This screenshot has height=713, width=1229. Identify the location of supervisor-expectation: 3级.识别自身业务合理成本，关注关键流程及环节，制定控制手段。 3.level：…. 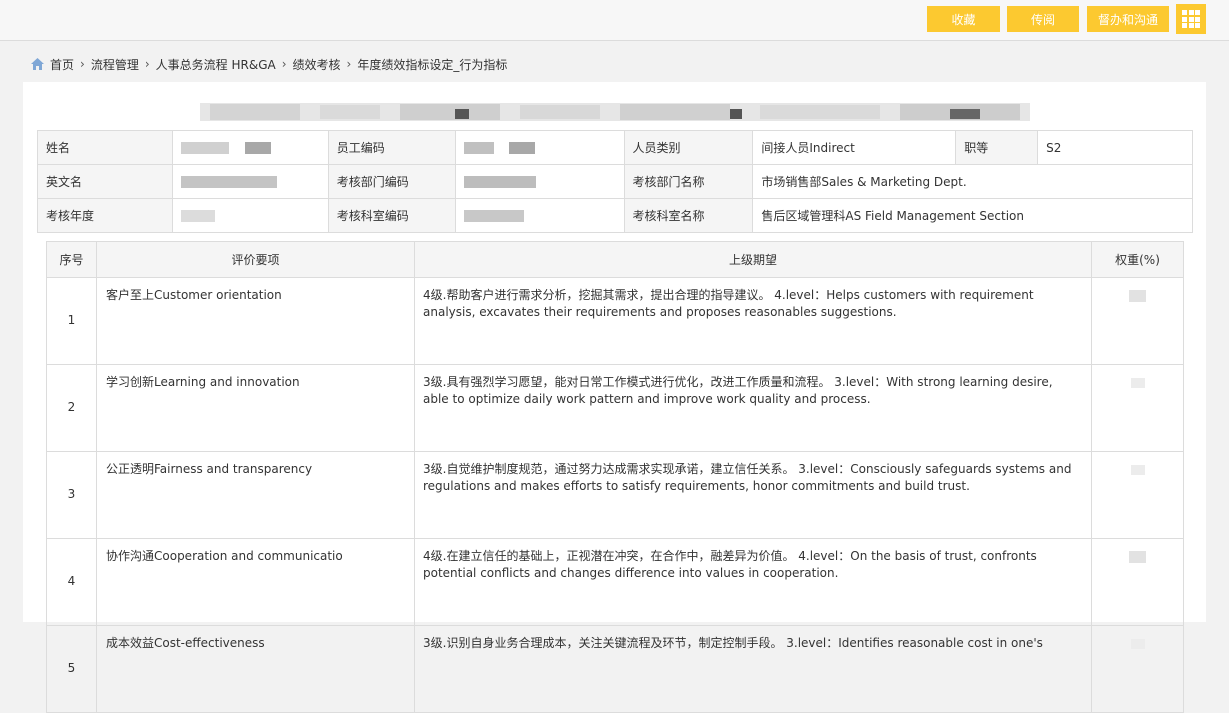
(753, 669).